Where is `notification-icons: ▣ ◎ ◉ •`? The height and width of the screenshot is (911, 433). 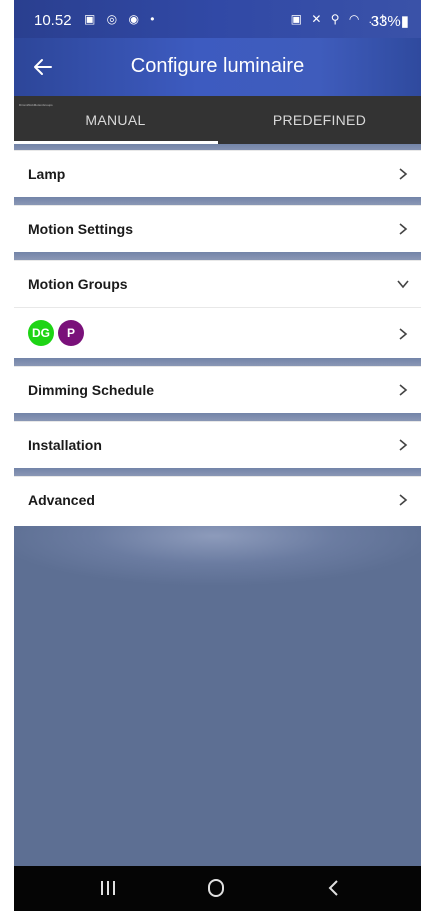 notification-icons: ▣ ◎ ◉ • is located at coordinates (121, 19).